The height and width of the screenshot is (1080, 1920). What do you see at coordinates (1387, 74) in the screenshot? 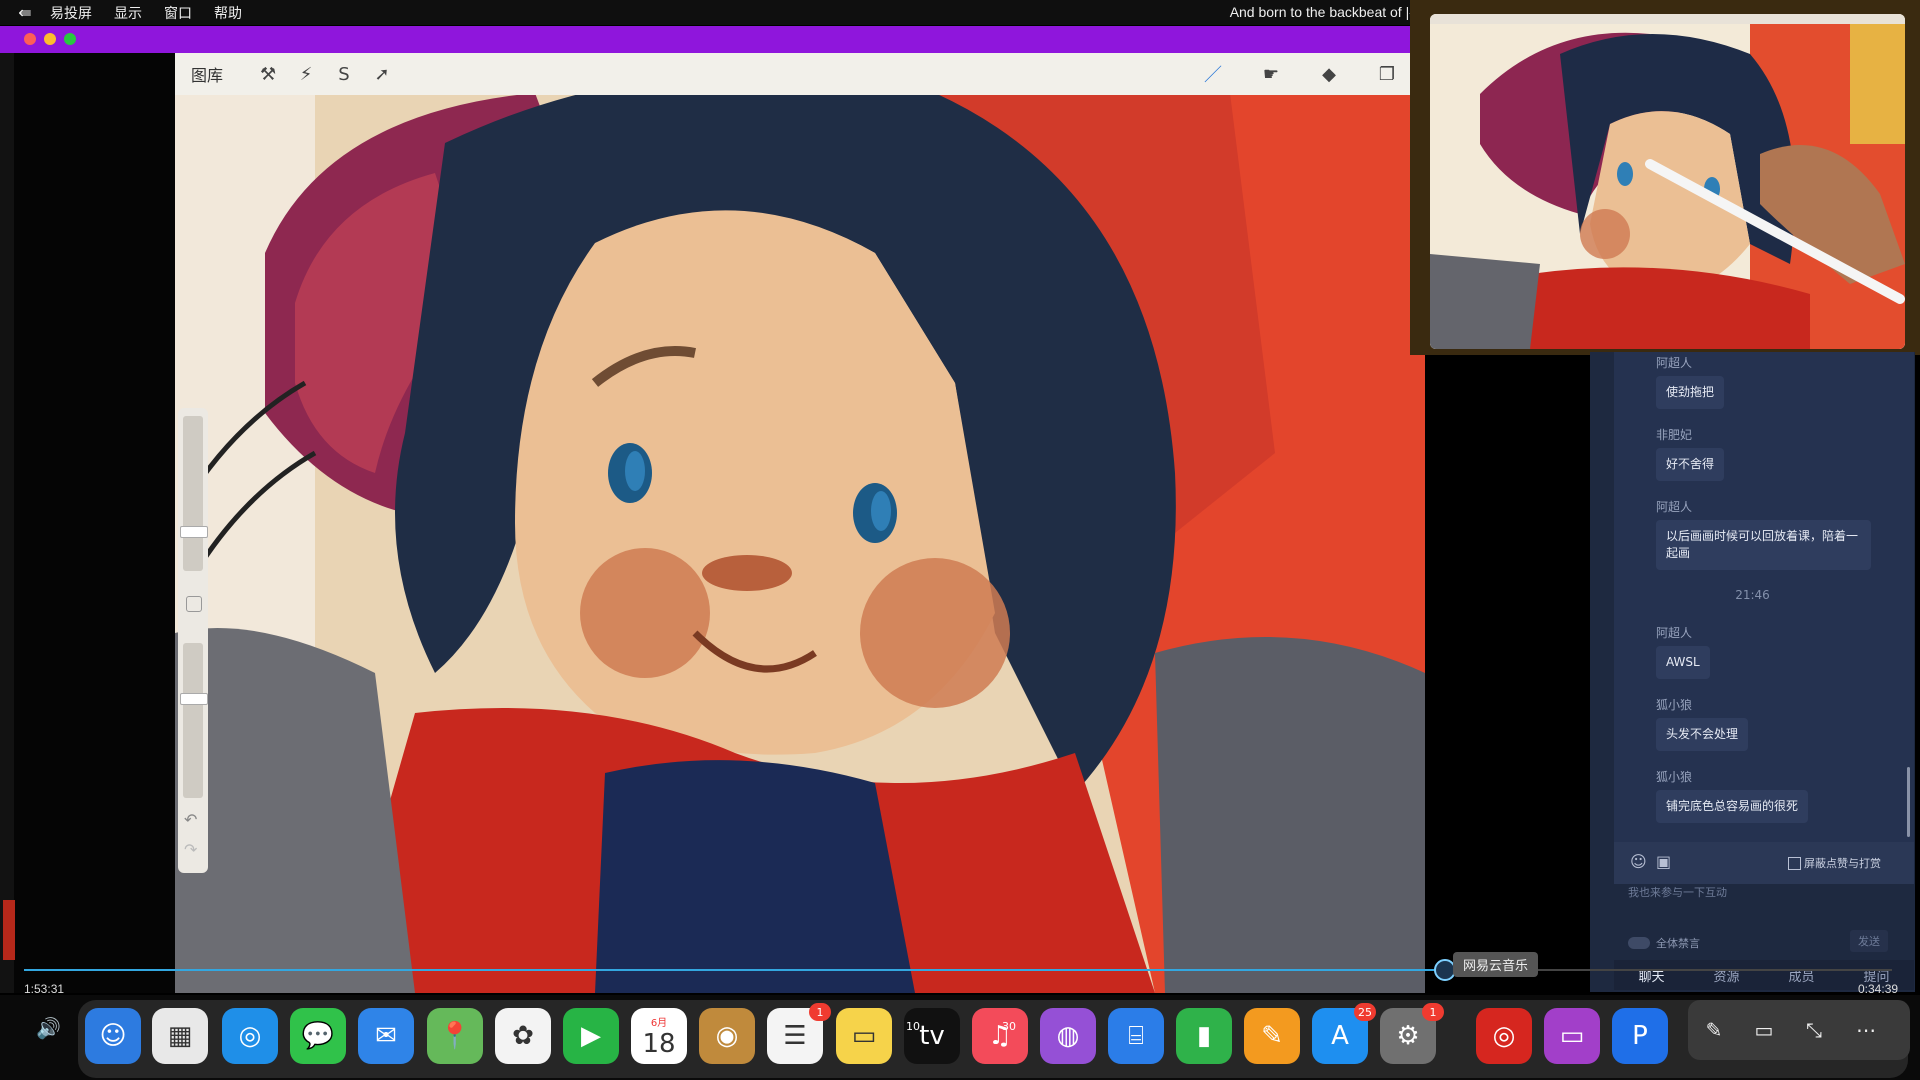
I see `layers-icon: ❐` at bounding box center [1387, 74].